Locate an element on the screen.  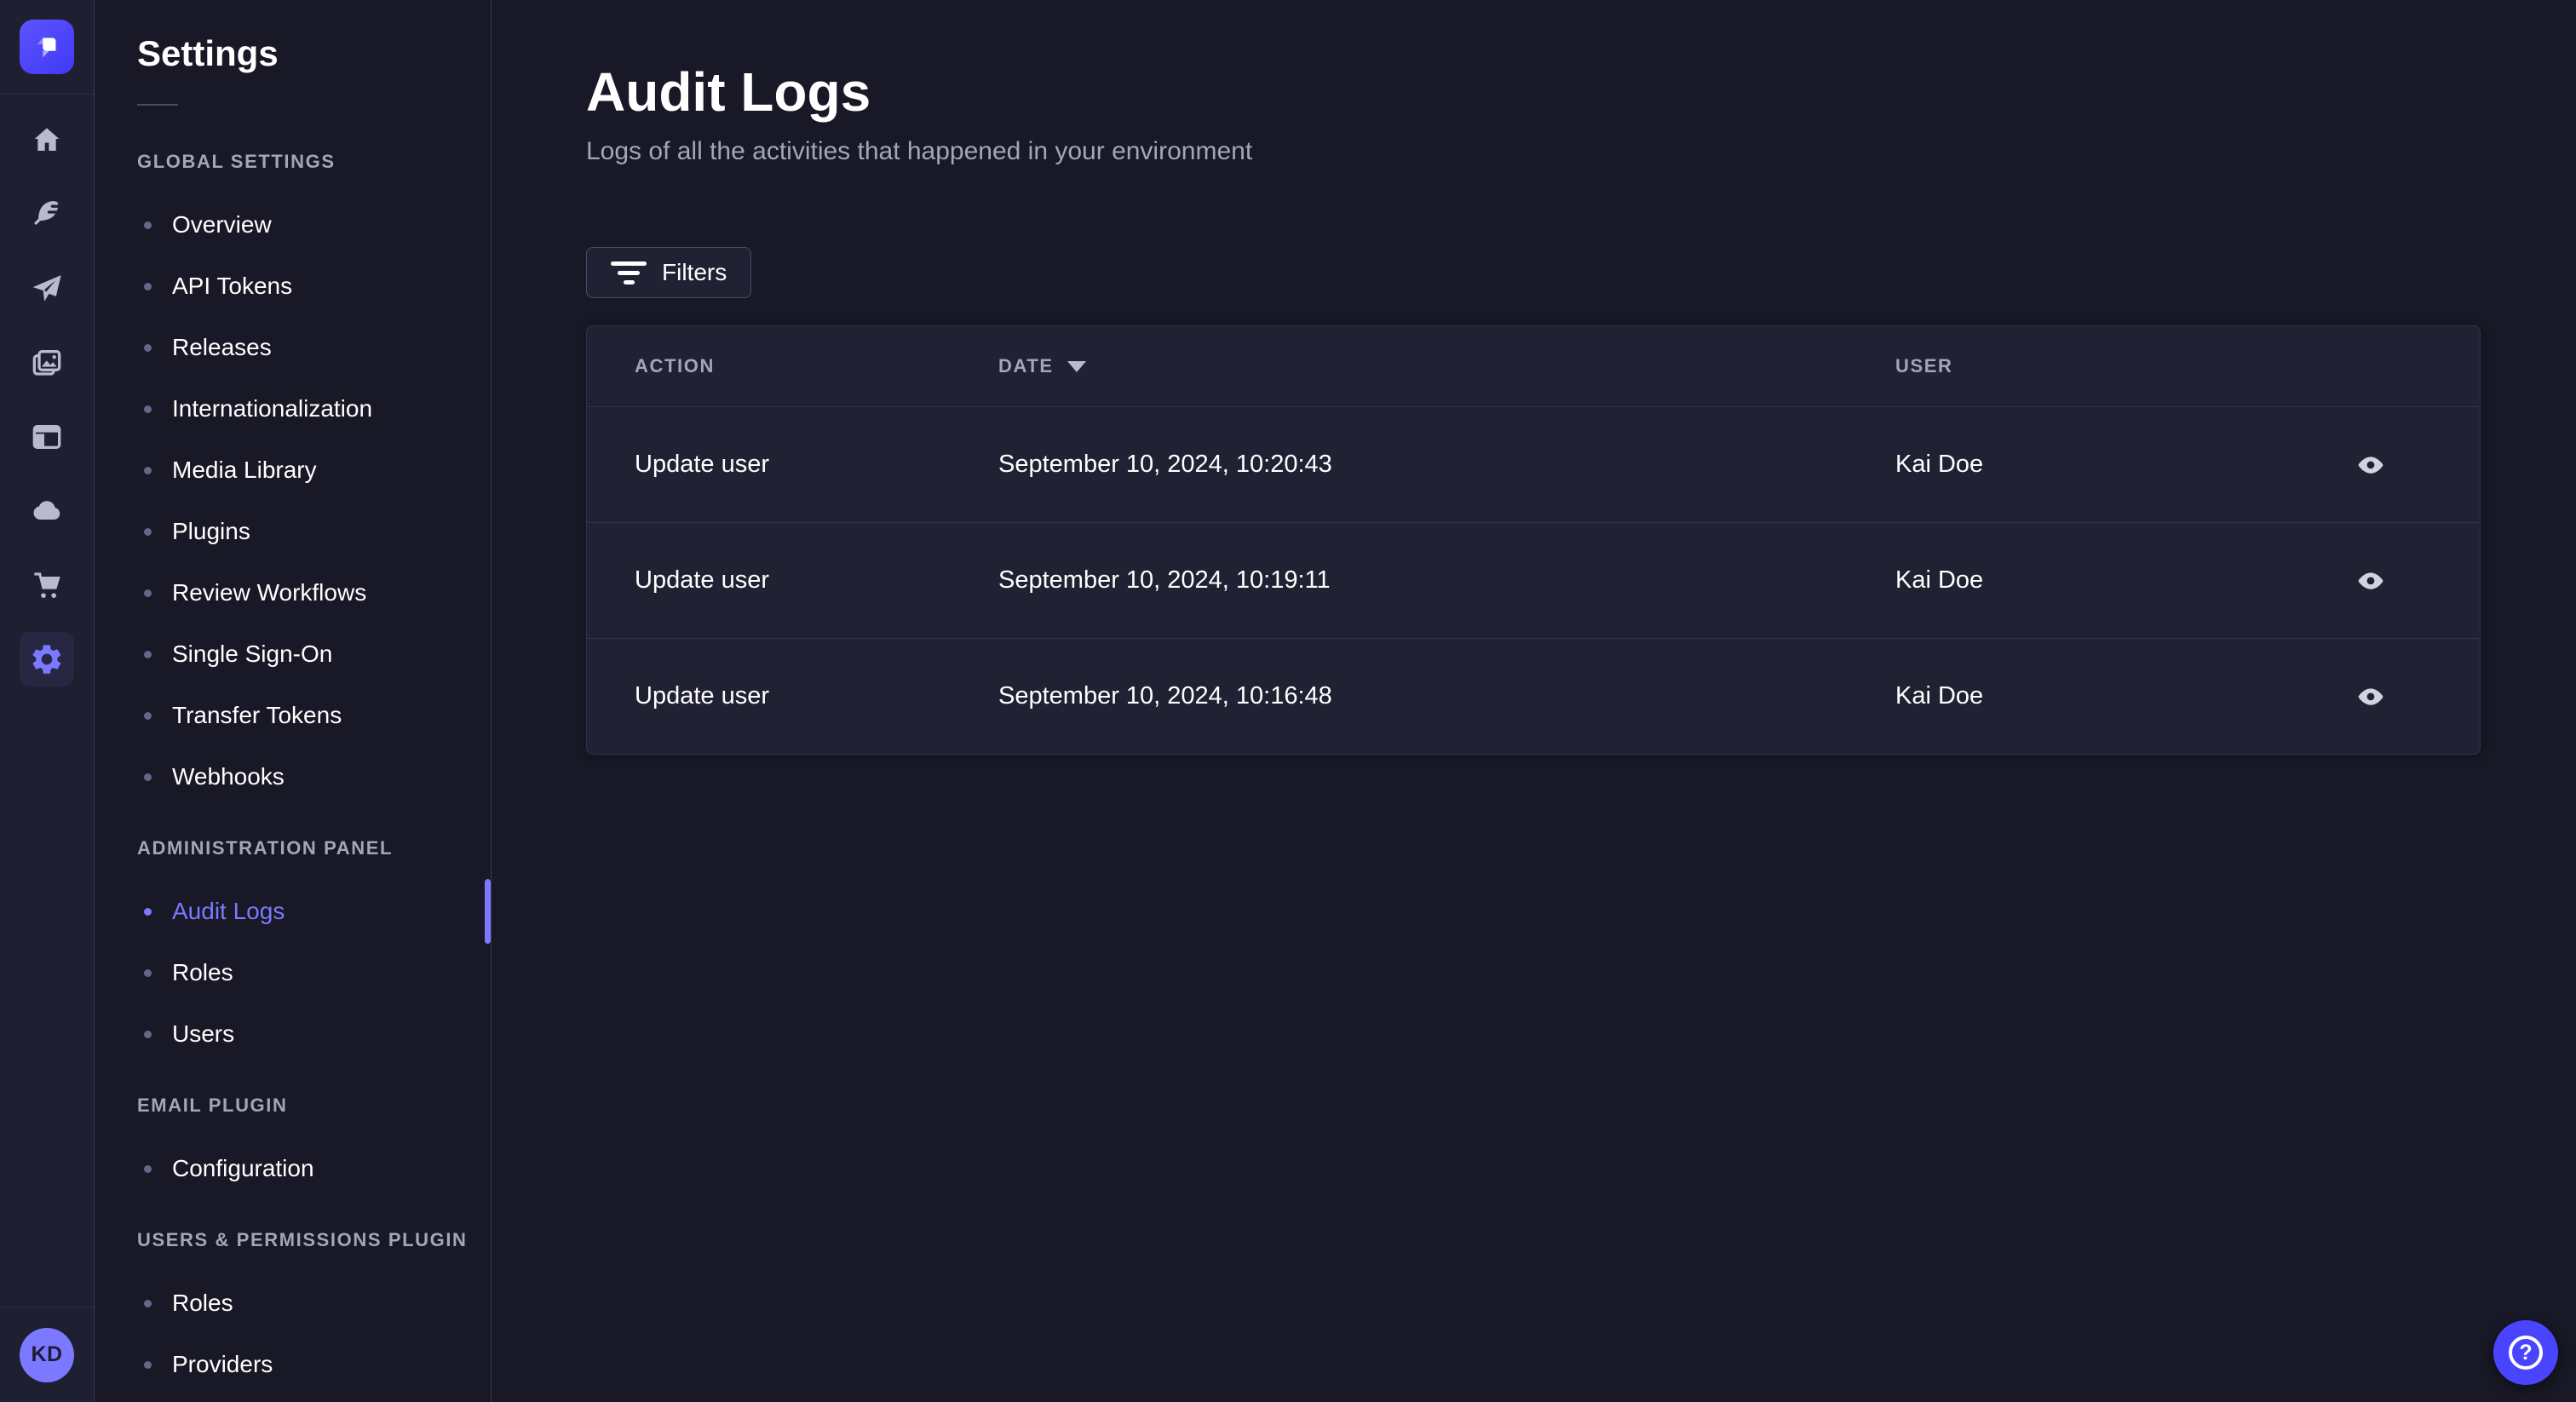
content-manager-icon is located at coordinates (47, 437).